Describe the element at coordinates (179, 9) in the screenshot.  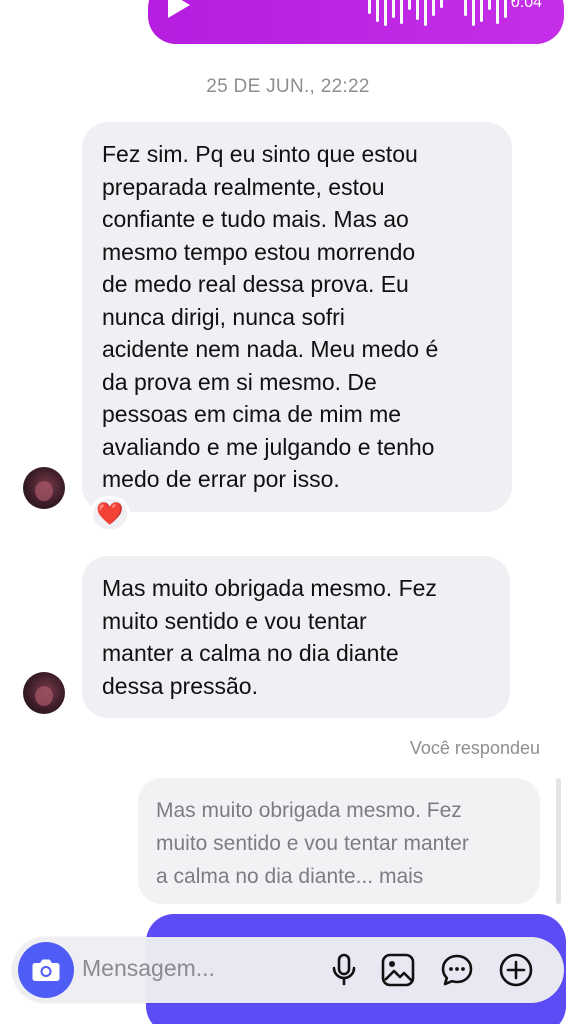
I see `play-icon` at that location.